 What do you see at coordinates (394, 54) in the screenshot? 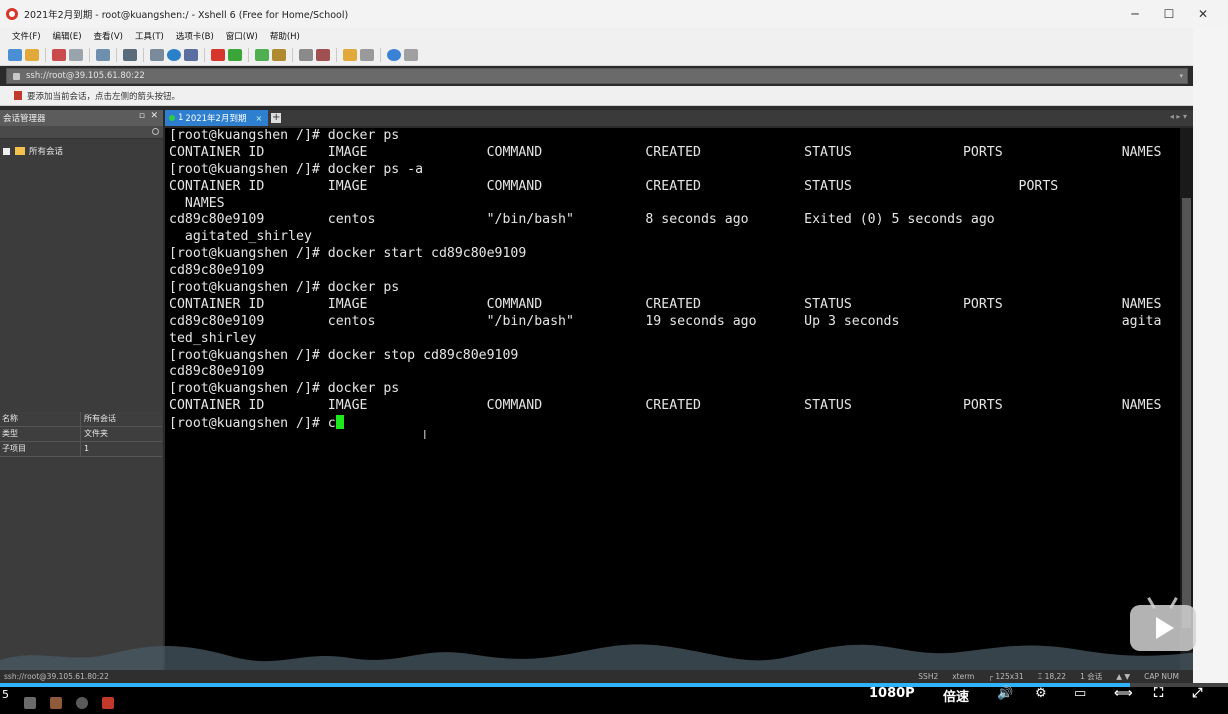
I see `help-icon` at bounding box center [394, 54].